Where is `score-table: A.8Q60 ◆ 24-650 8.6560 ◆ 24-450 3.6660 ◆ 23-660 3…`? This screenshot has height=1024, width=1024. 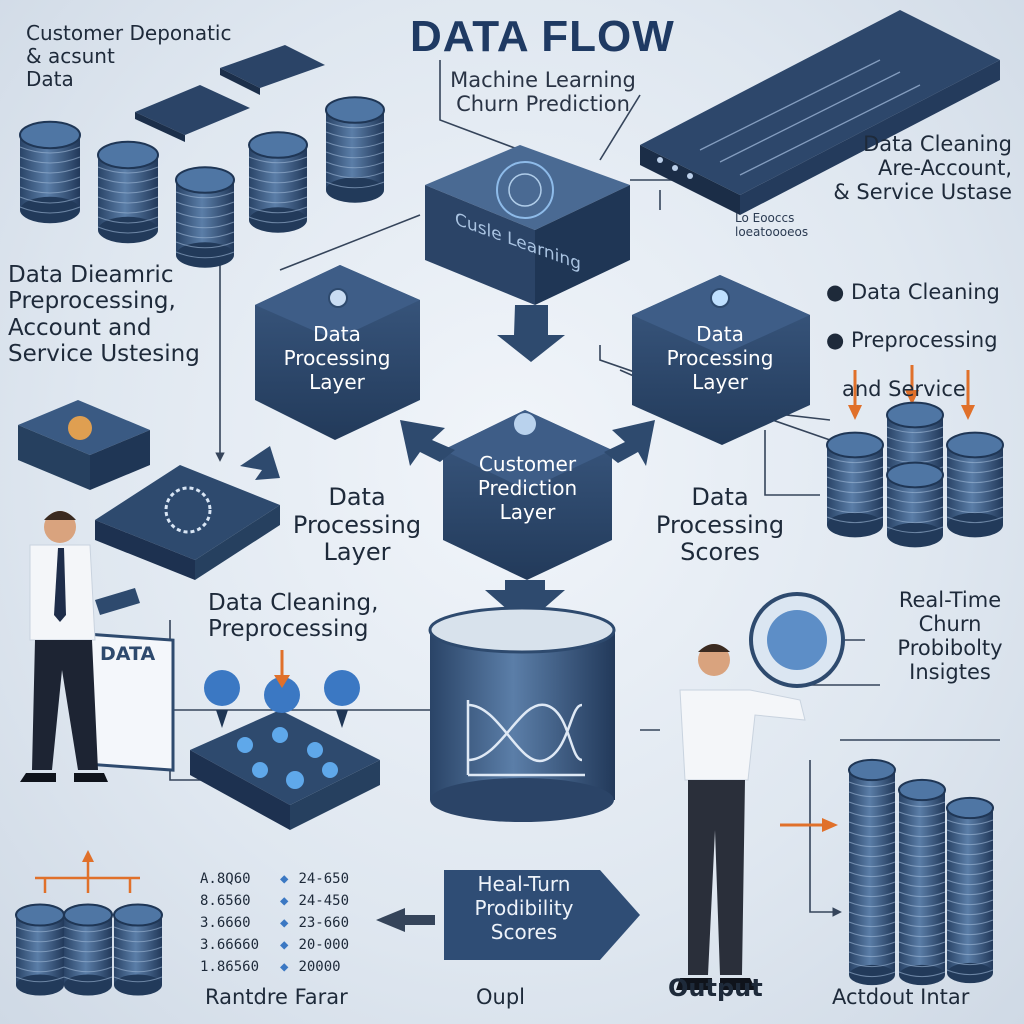
score-table: A.8Q60 ◆ 24-650 8.6560 ◆ 24-450 3.6660 ◆ 23-660 3… is located at coordinates (287, 923).